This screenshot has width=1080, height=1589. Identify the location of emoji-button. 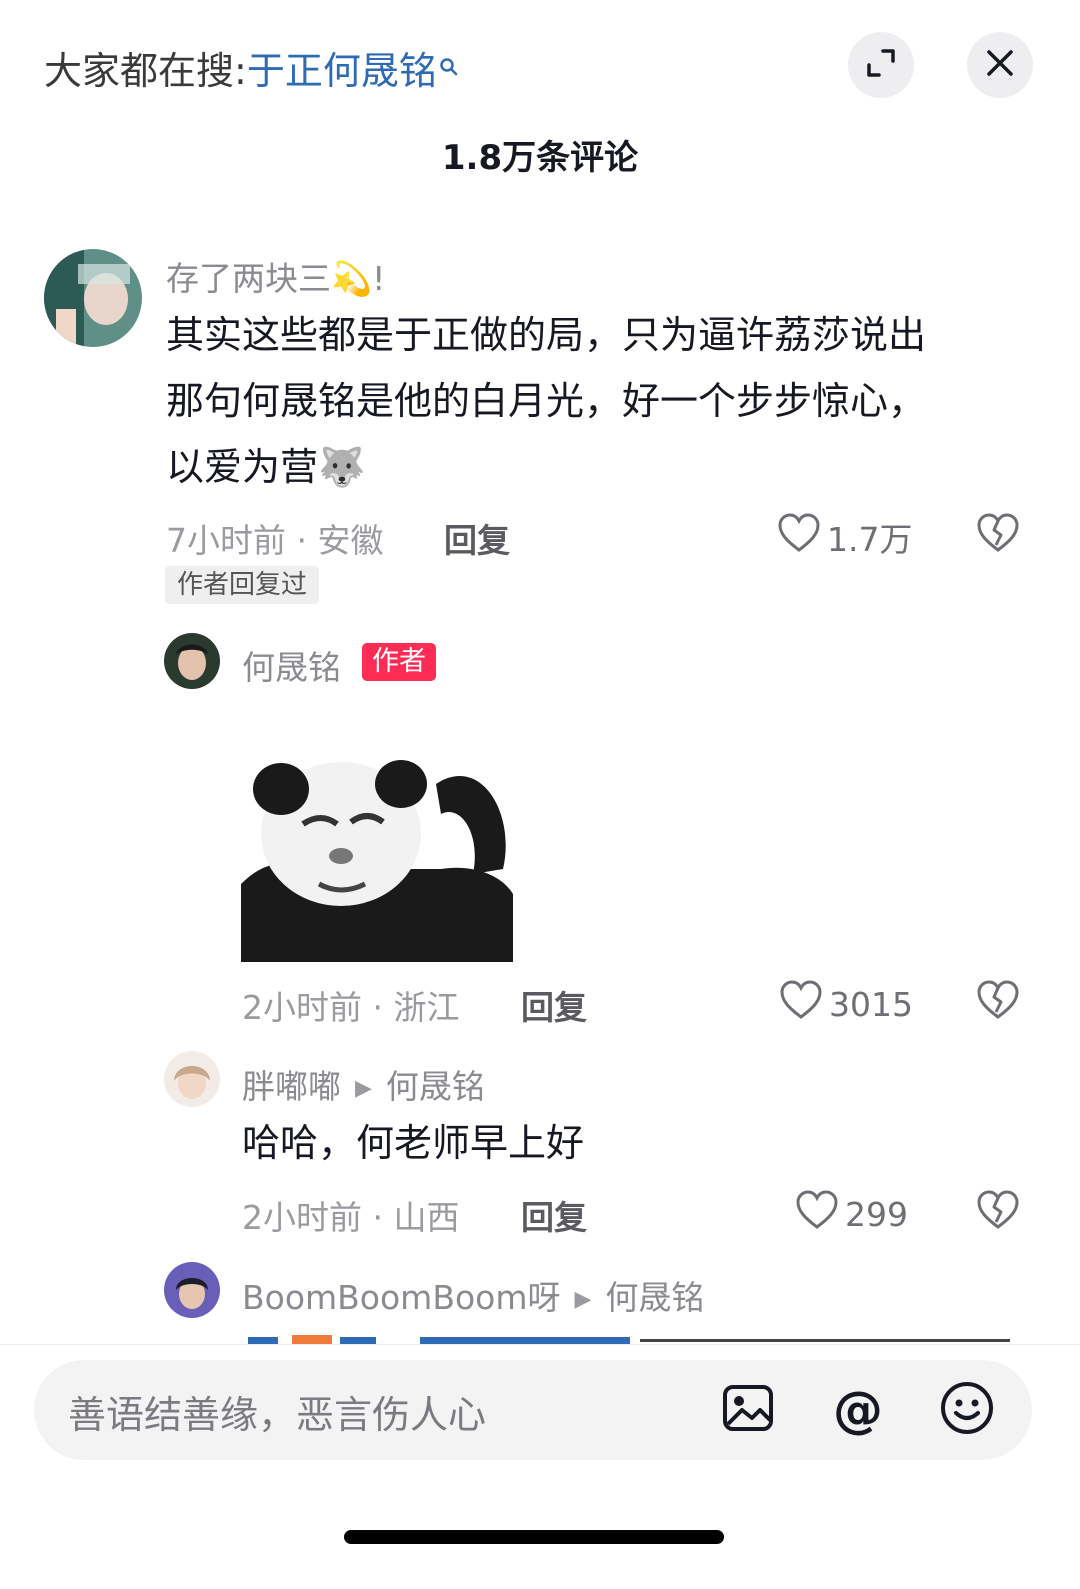
(967, 1410).